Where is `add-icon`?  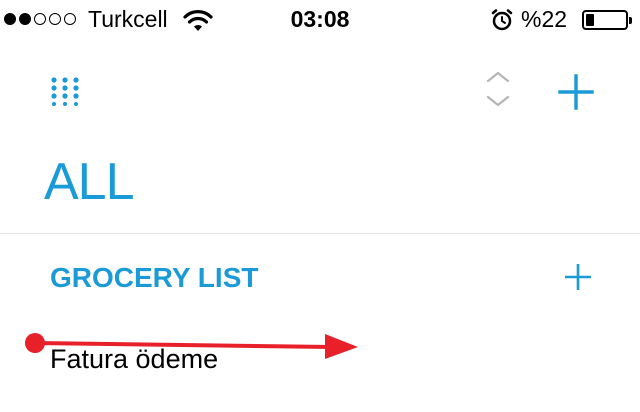 add-icon is located at coordinates (576, 92).